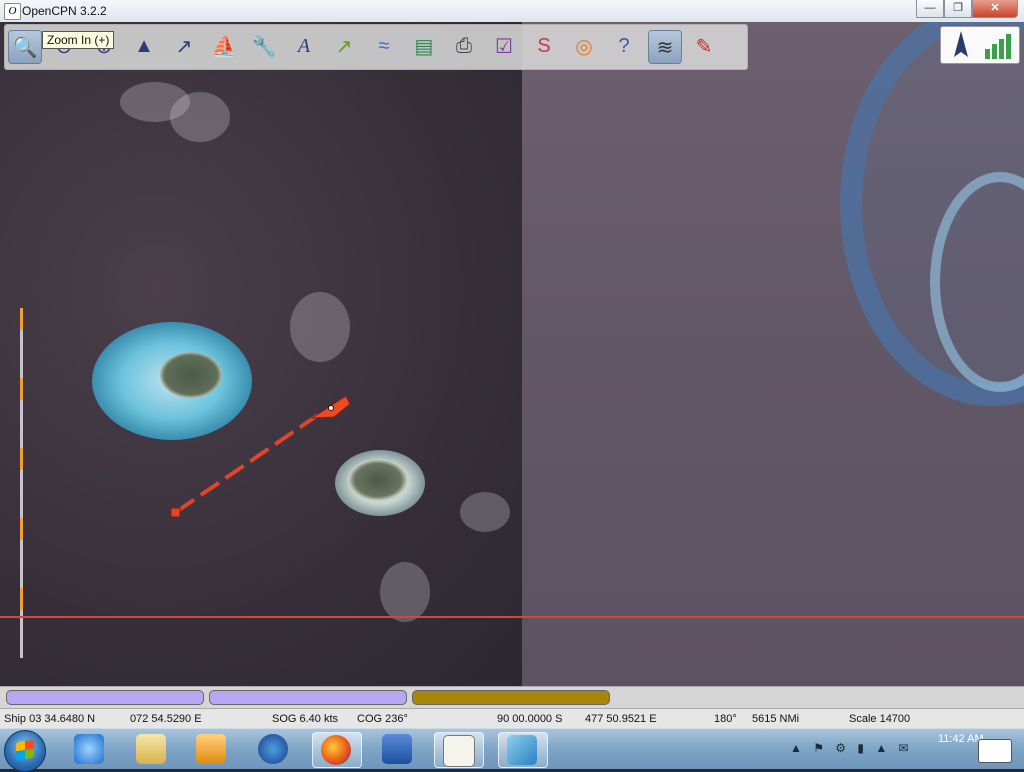 Image resolution: width=1024 pixels, height=772 pixels. I want to click on options-icon: 🔧, so click(264, 46).